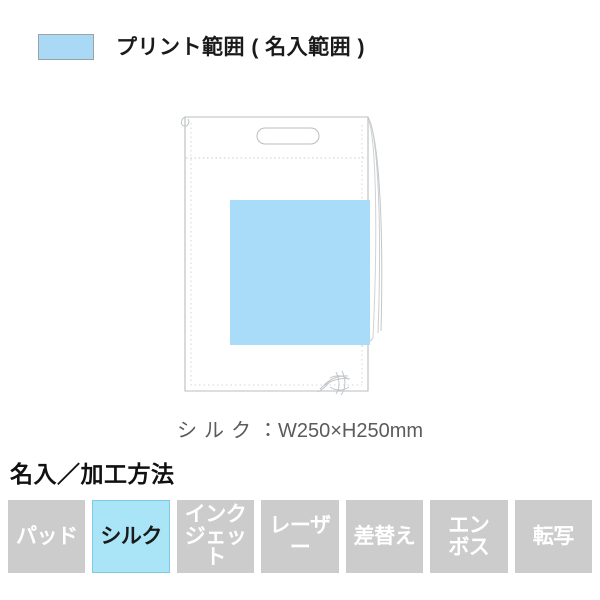  I want to click on method-tile-label: エン ボス, so click(469, 536).